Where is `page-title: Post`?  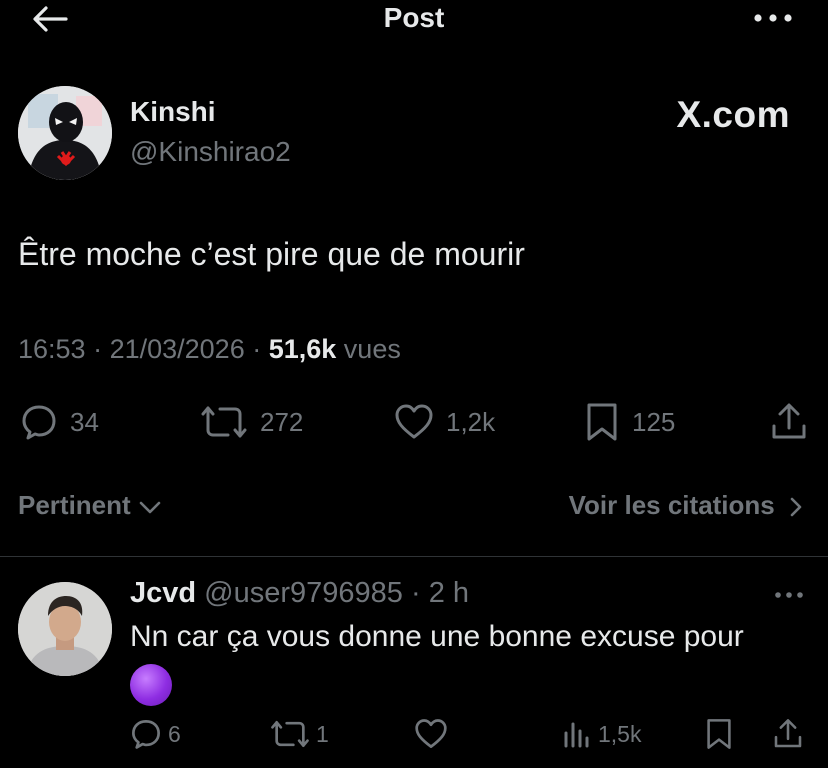
page-title: Post is located at coordinates (414, 17).